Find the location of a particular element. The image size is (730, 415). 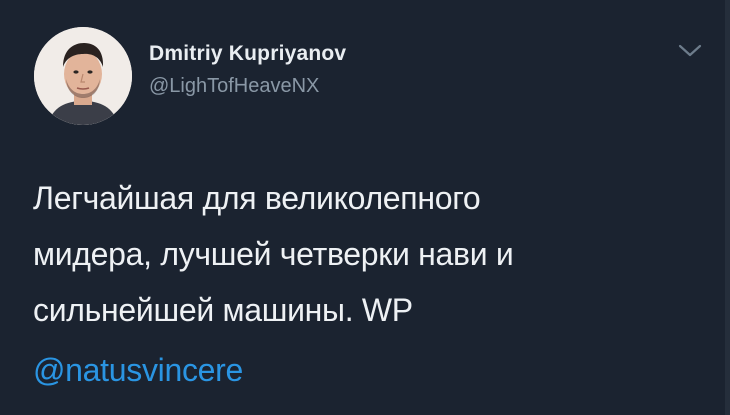

avatar-photo is located at coordinates (83, 76).